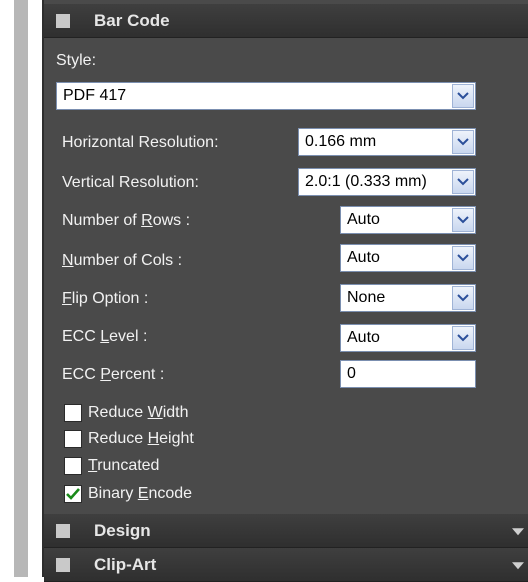  Describe the element at coordinates (366, 181) in the screenshot. I see `vertical-resolution-value: 2.0:1 (0.333 mm)` at that location.